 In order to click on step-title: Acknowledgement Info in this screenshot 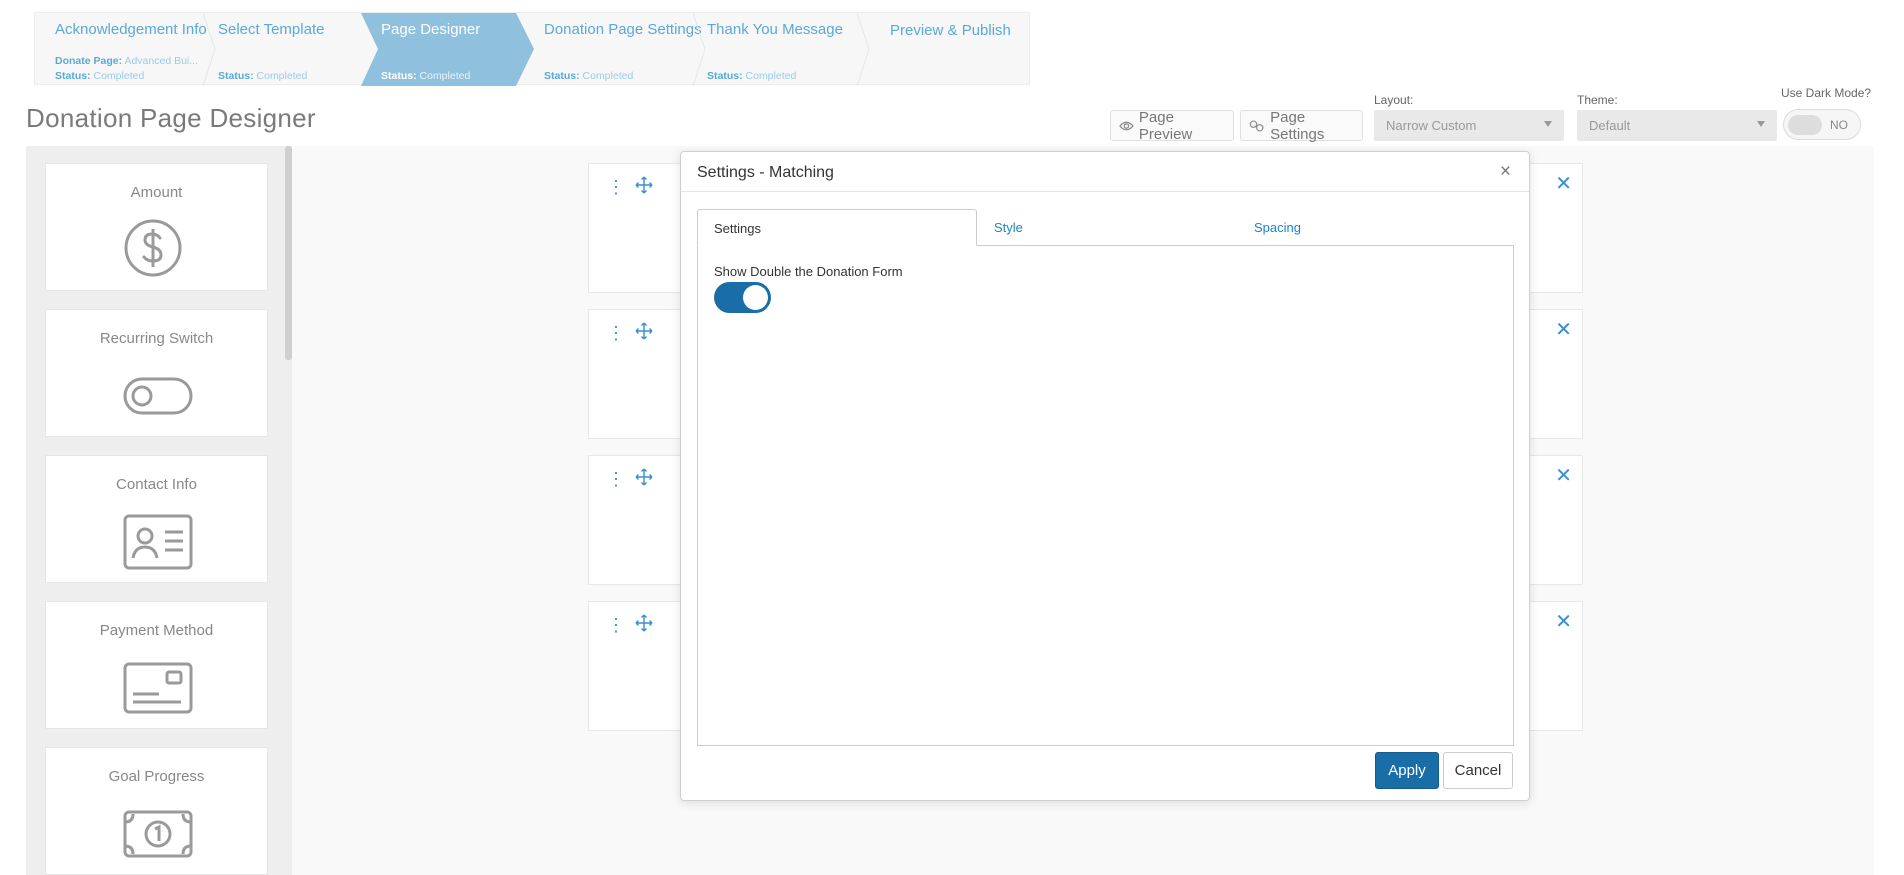, I will do `click(131, 29)`.